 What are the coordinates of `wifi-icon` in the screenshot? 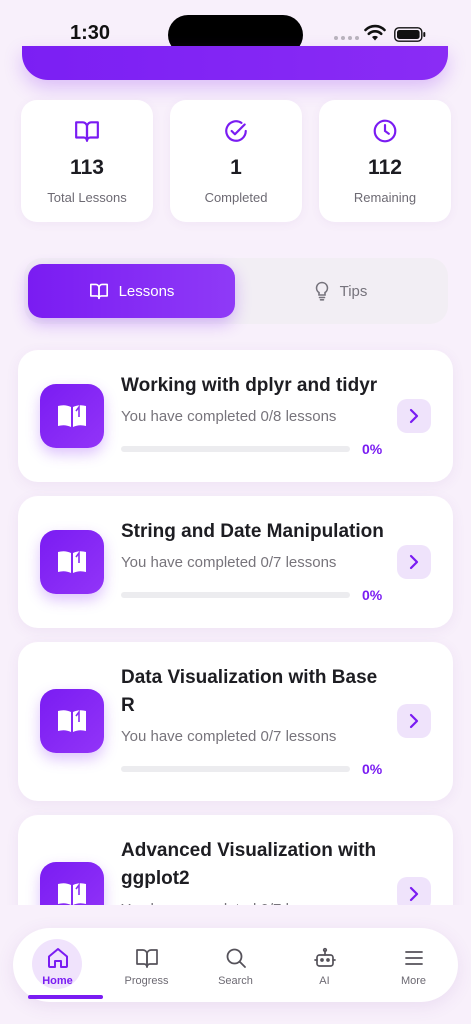 It's located at (375, 32).